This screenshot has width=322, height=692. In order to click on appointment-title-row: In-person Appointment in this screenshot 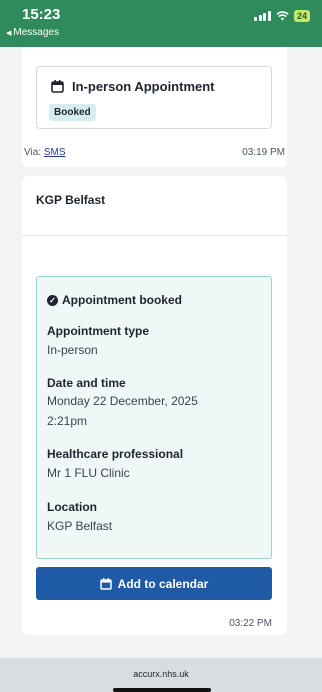, I will do `click(133, 86)`.